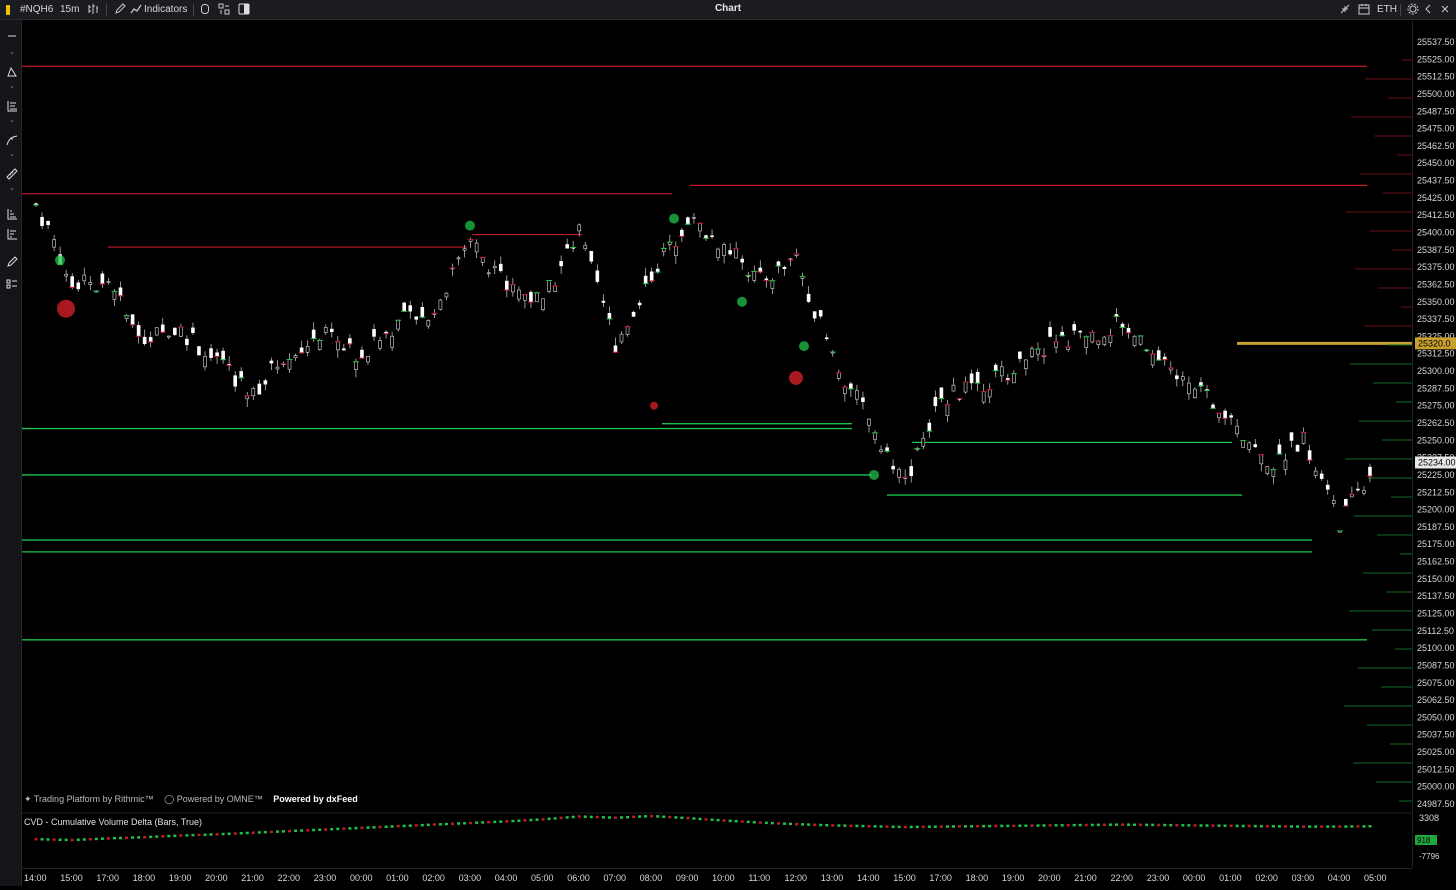  Describe the element at coordinates (940, 878) in the screenshot. I see `time-axis-label: 17:00` at that location.